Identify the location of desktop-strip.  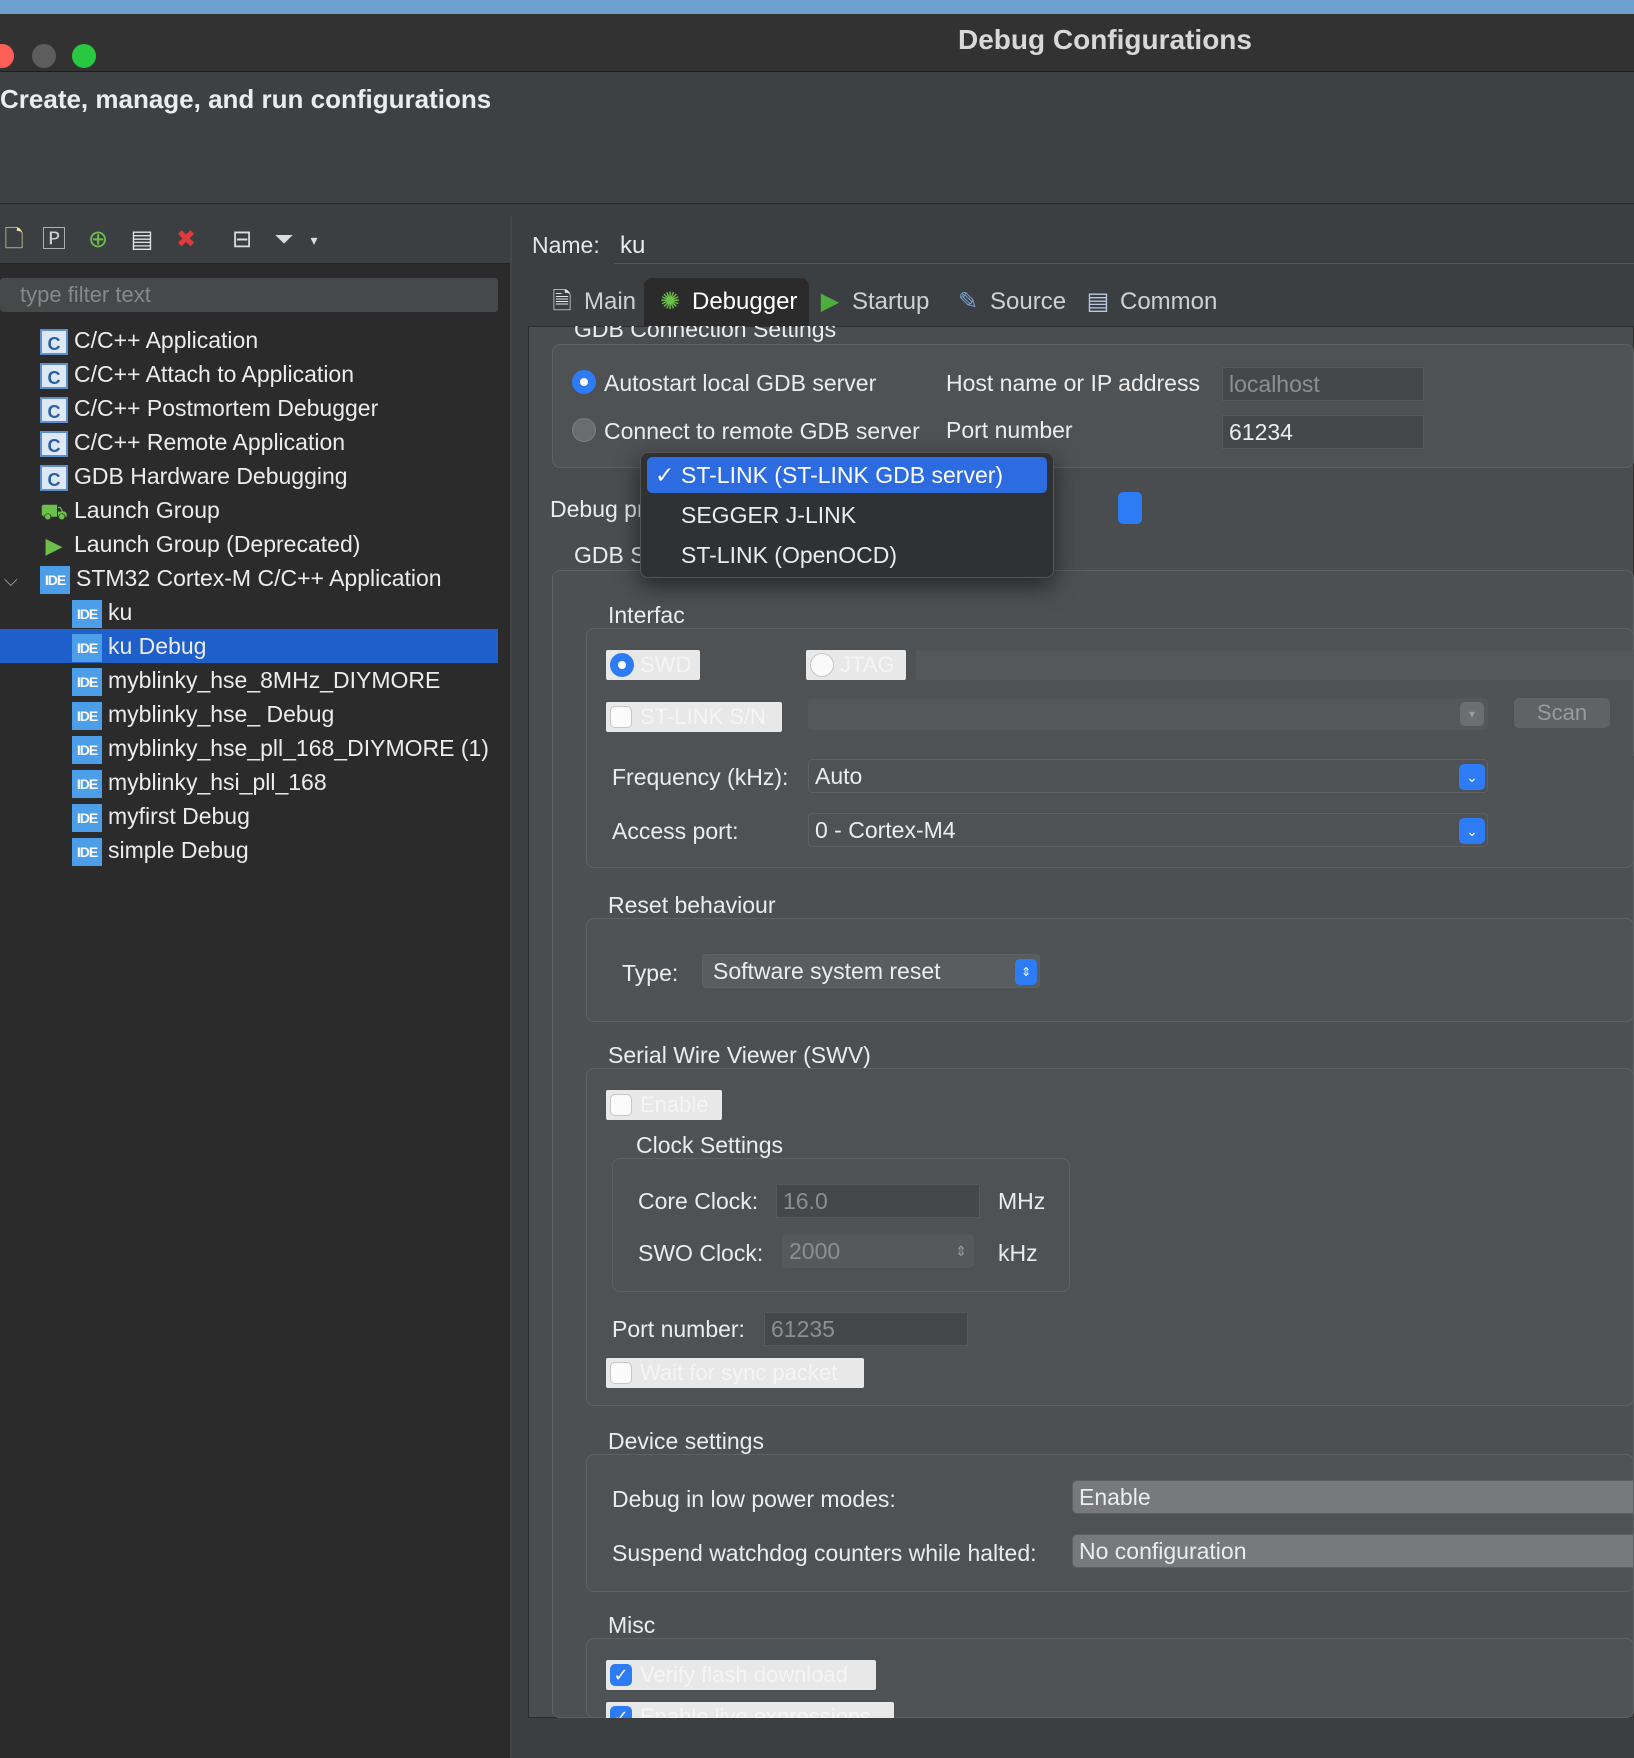
(817, 7).